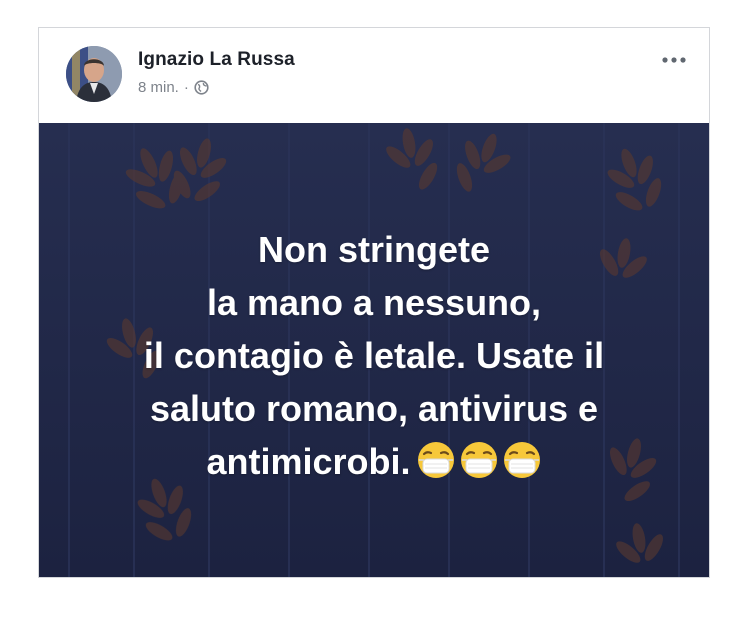 The width and height of the screenshot is (750, 622). I want to click on post-text-line: antimicrobi., so click(308, 461).